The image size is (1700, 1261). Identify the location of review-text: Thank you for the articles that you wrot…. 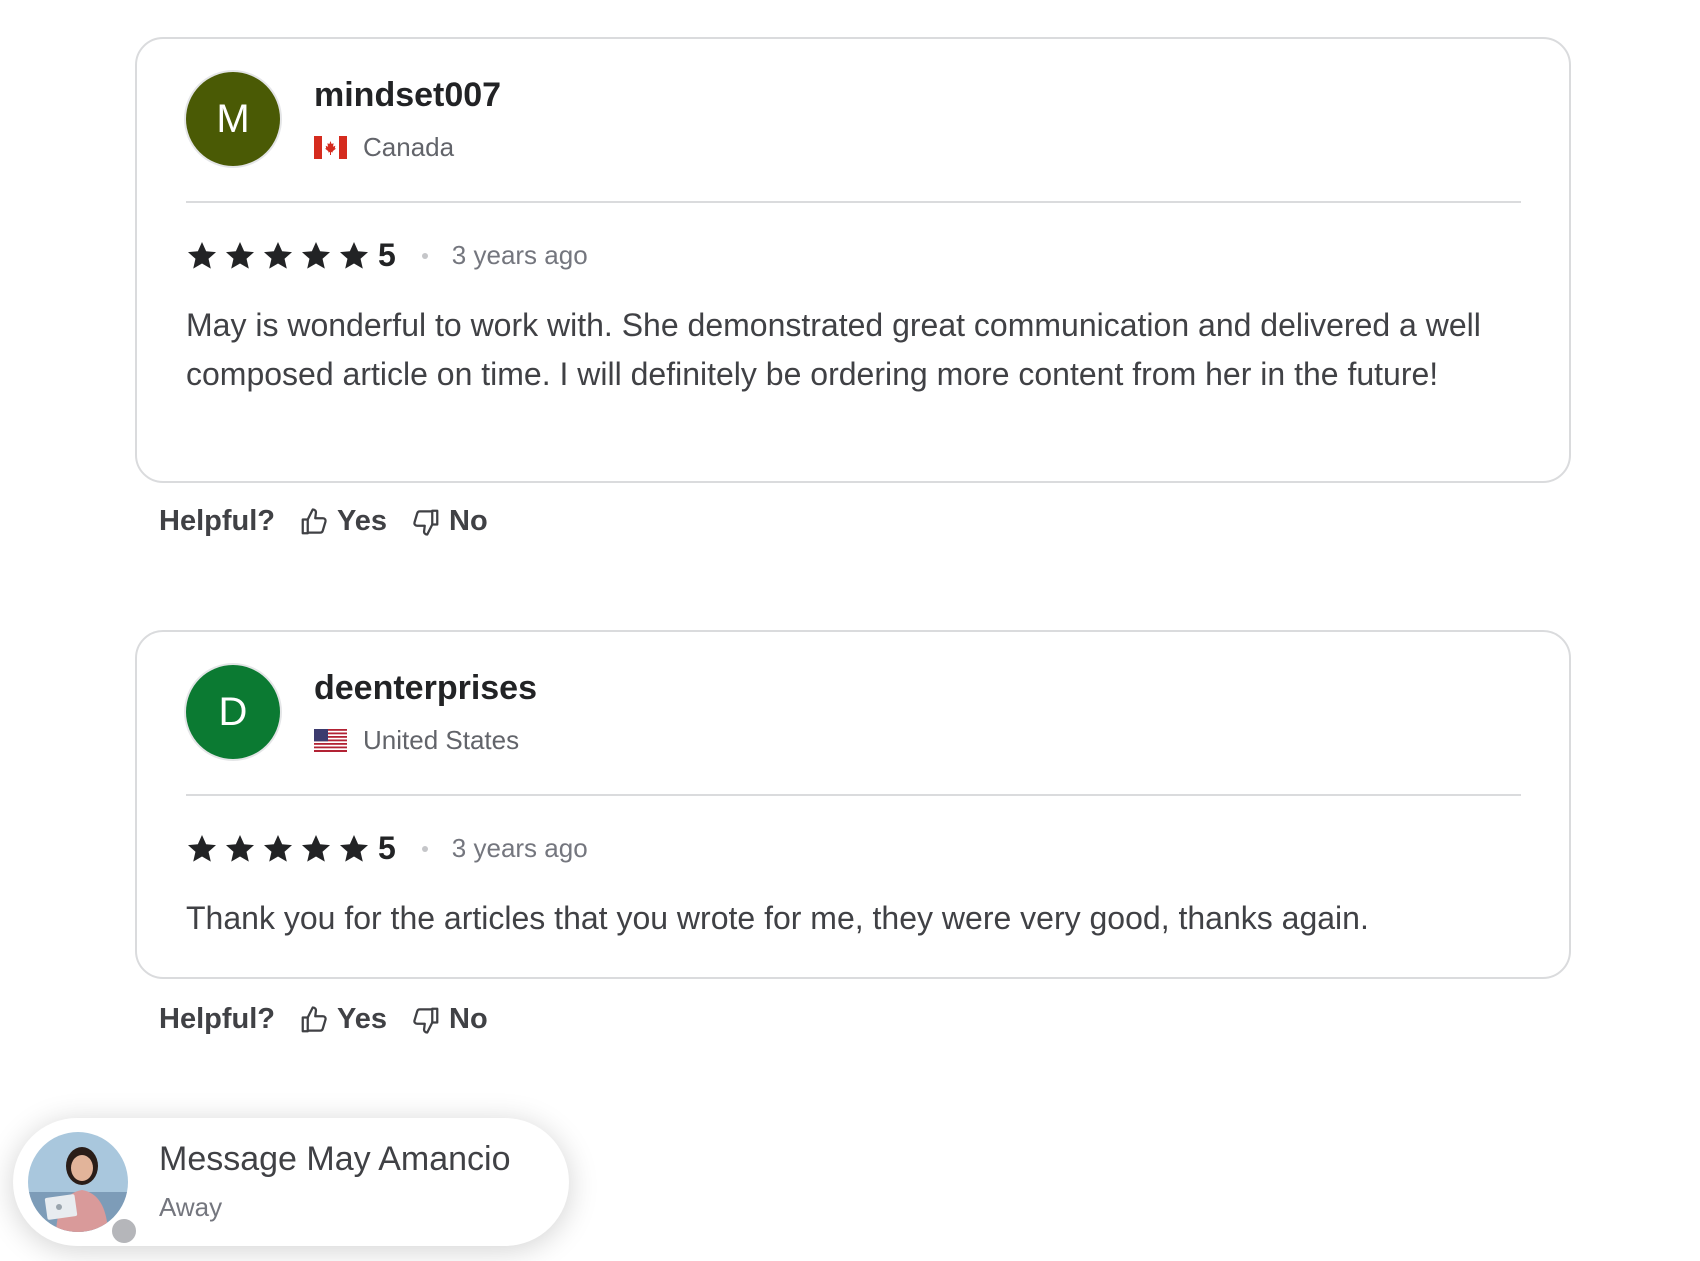
(777, 918).